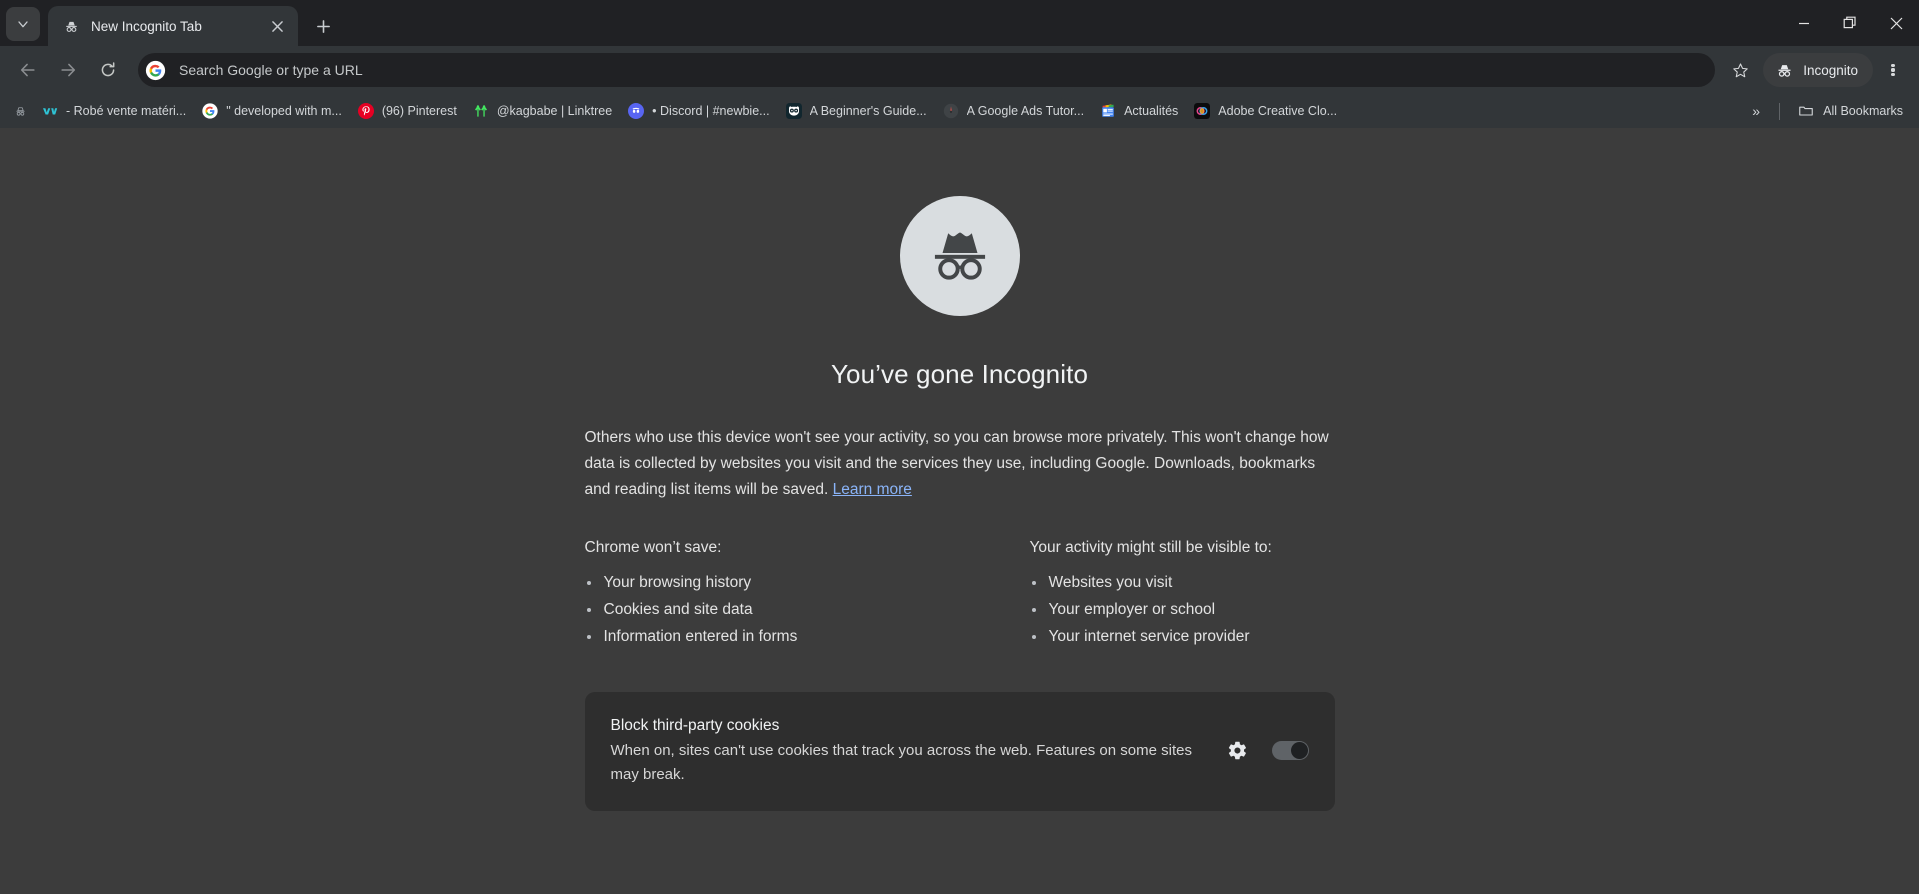 The height and width of the screenshot is (894, 1919). I want to click on folder-icon, so click(1806, 111).